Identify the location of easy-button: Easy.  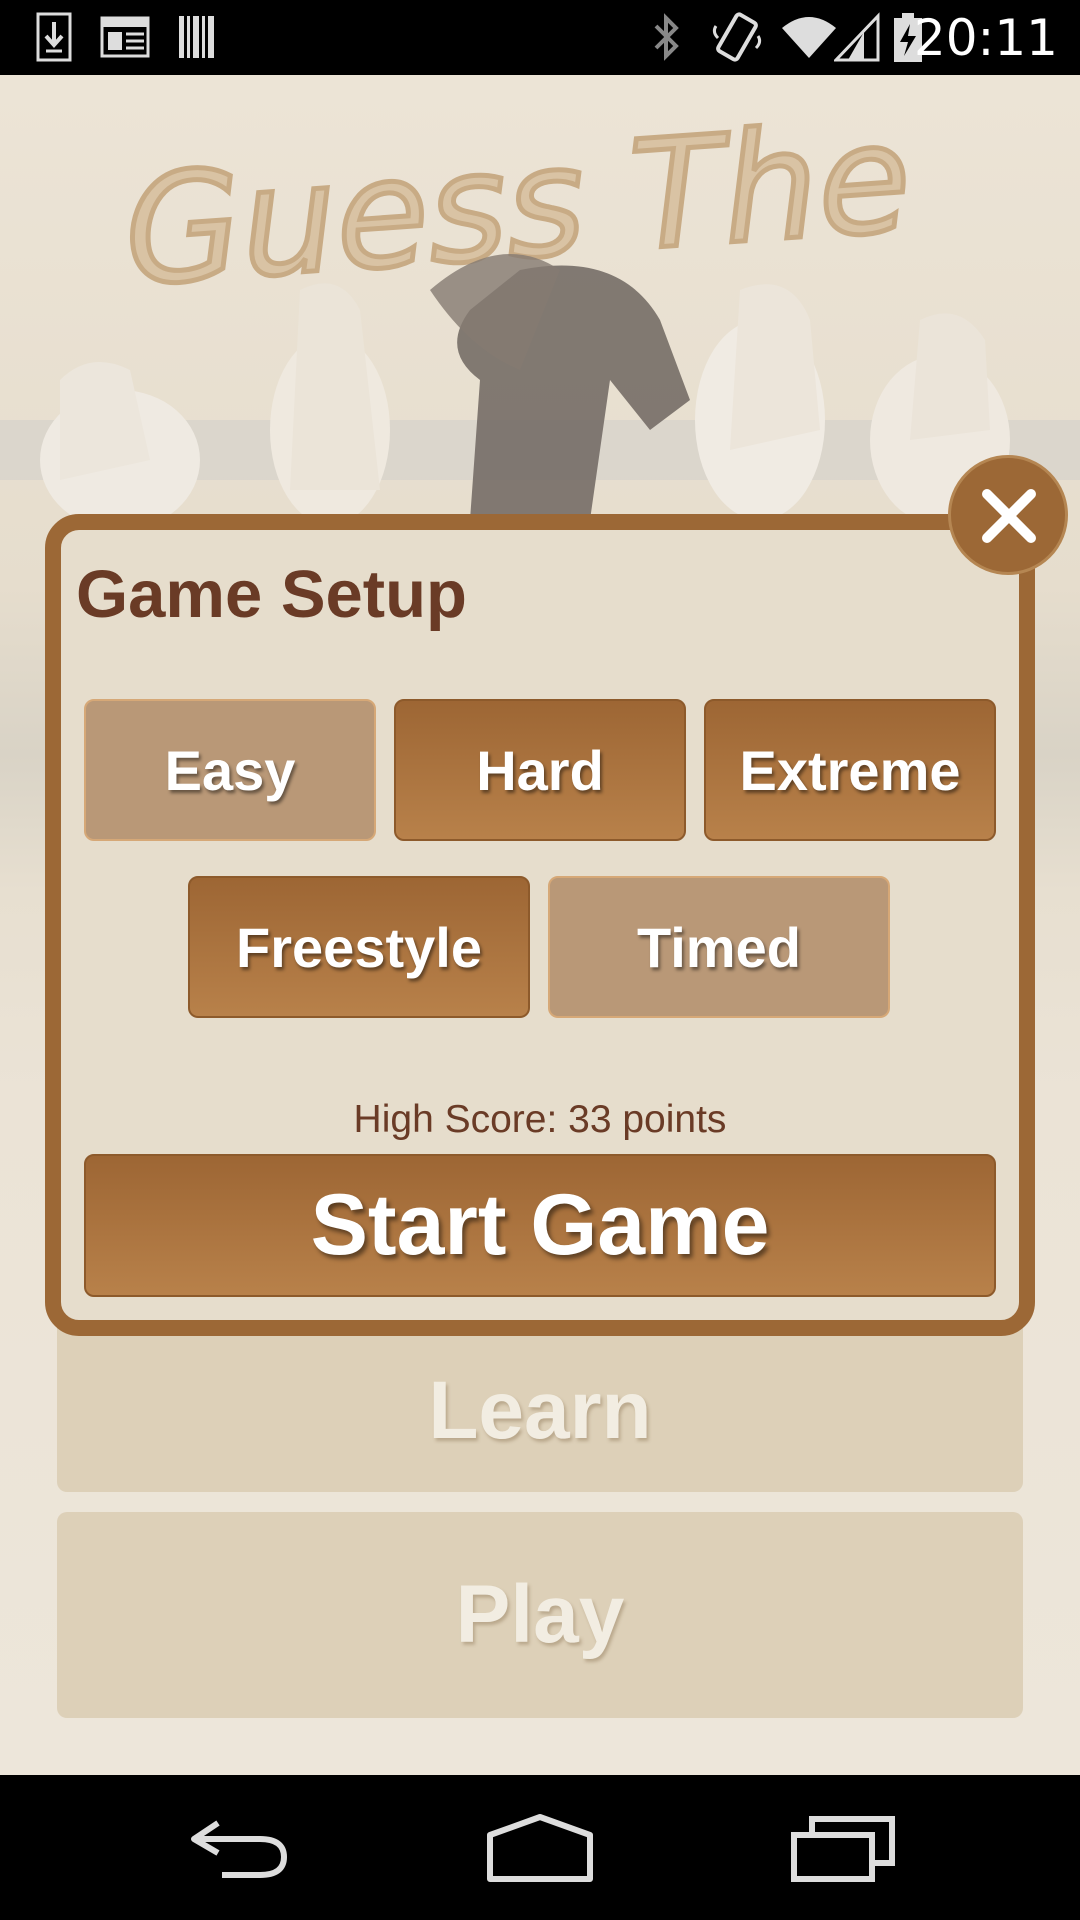
(230, 770).